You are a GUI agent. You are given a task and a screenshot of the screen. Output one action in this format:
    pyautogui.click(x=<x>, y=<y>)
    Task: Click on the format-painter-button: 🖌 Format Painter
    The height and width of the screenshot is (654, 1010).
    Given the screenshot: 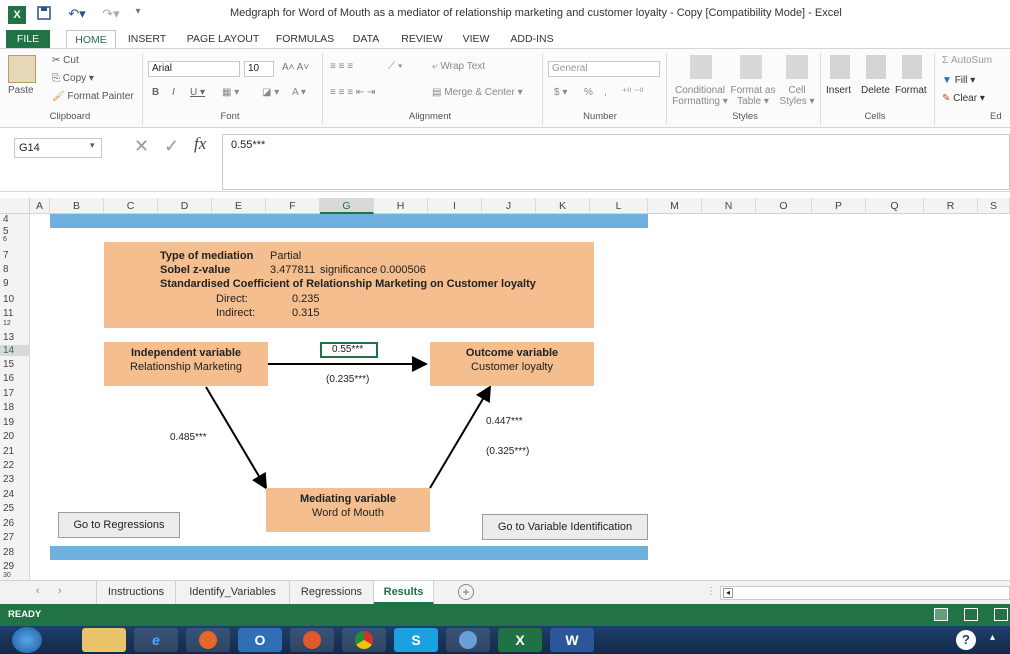 What is the action you would take?
    pyautogui.click(x=93, y=96)
    